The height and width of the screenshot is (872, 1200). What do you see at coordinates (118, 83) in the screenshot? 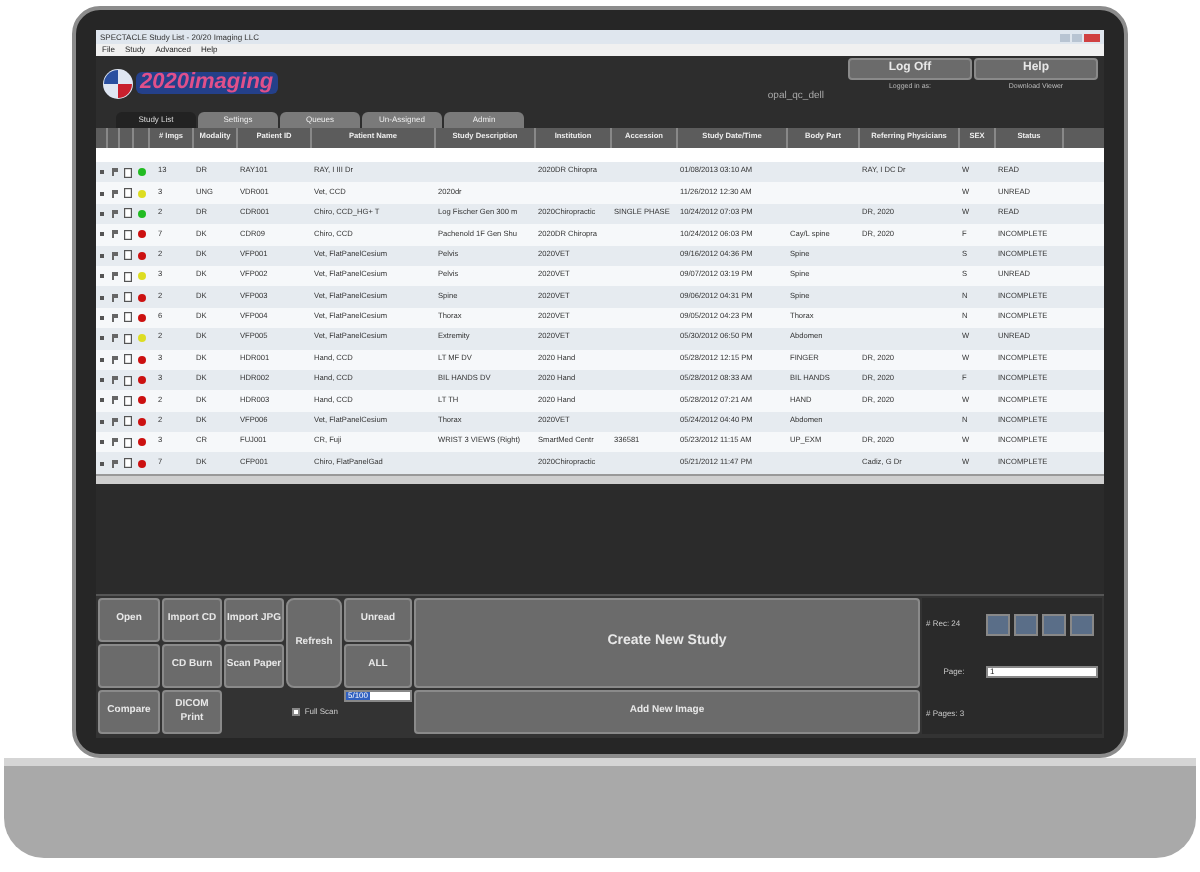
I see `globe-logo-icon` at bounding box center [118, 83].